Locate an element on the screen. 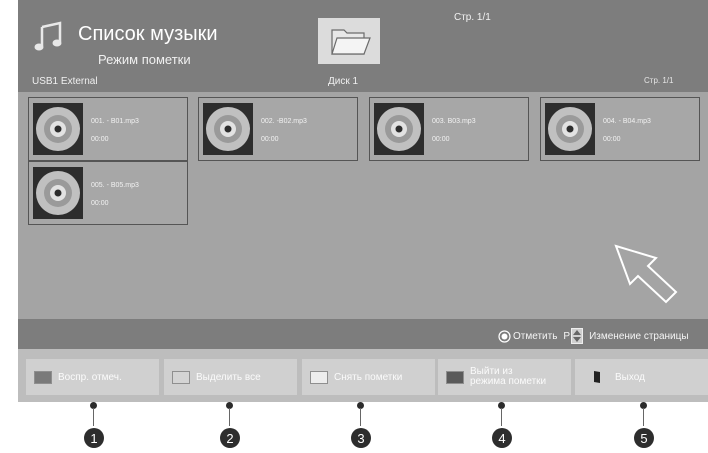 The width and height of the screenshot is (708, 453). file-name: 002. -B02.mp3 is located at coordinates (284, 121).